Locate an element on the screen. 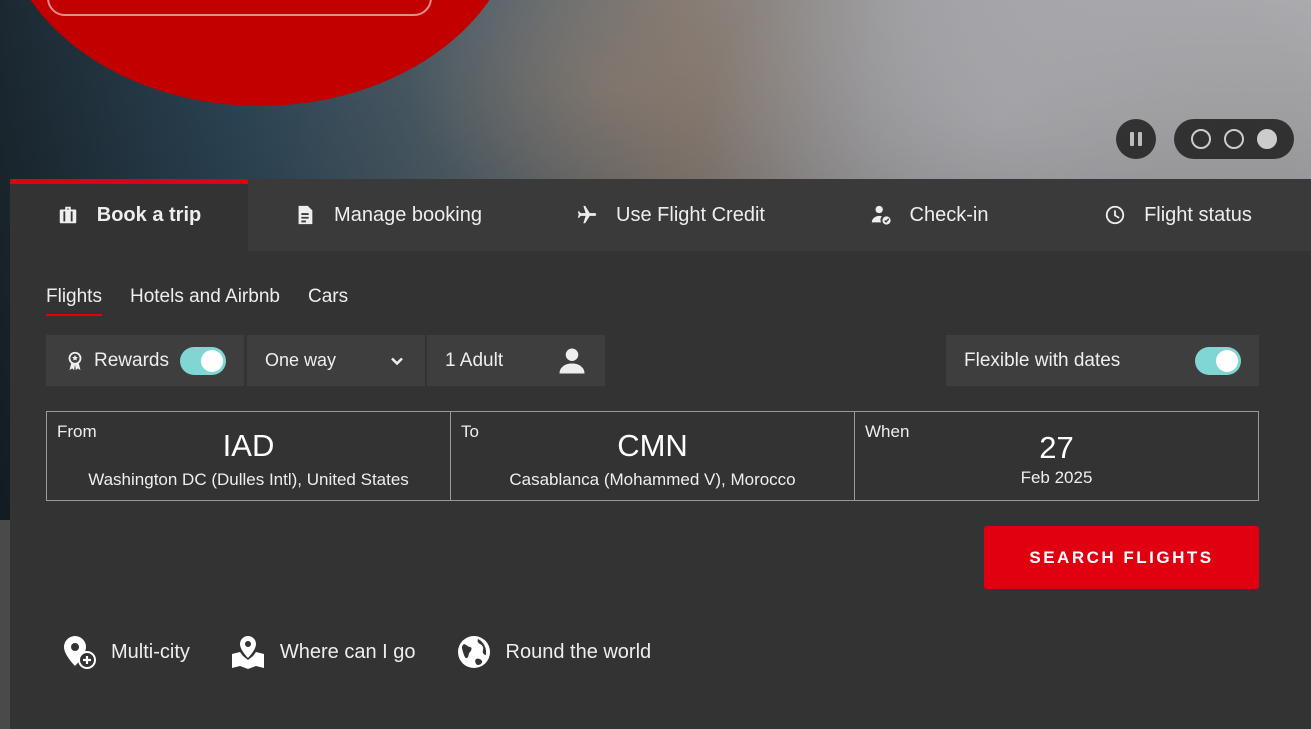 The width and height of the screenshot is (1311, 729). carousel-dot-active is located at coordinates (1267, 139).